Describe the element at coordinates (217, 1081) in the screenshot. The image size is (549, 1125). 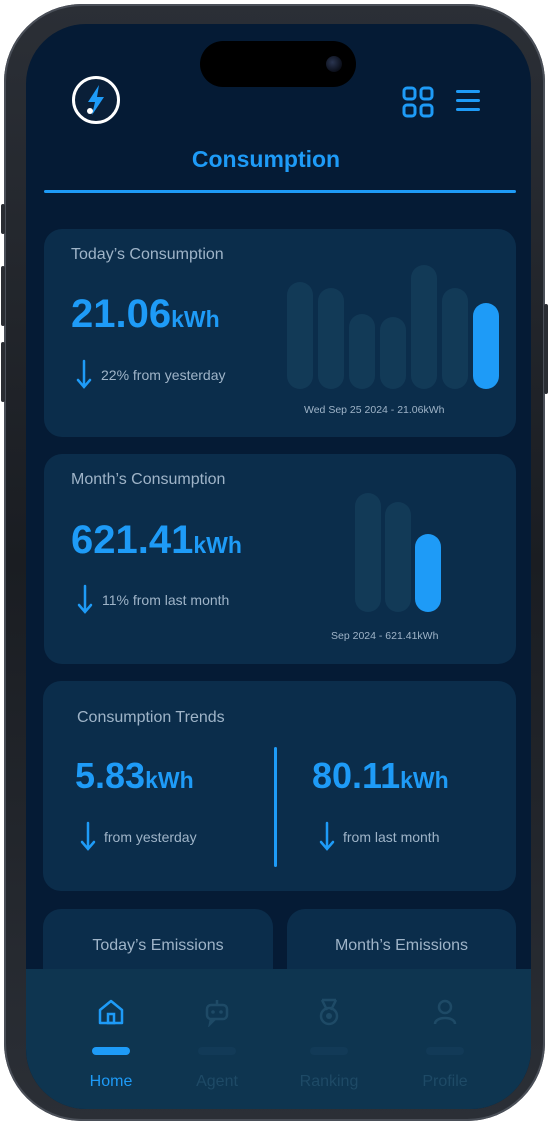
I see `nav-label-agent: Agent` at that location.